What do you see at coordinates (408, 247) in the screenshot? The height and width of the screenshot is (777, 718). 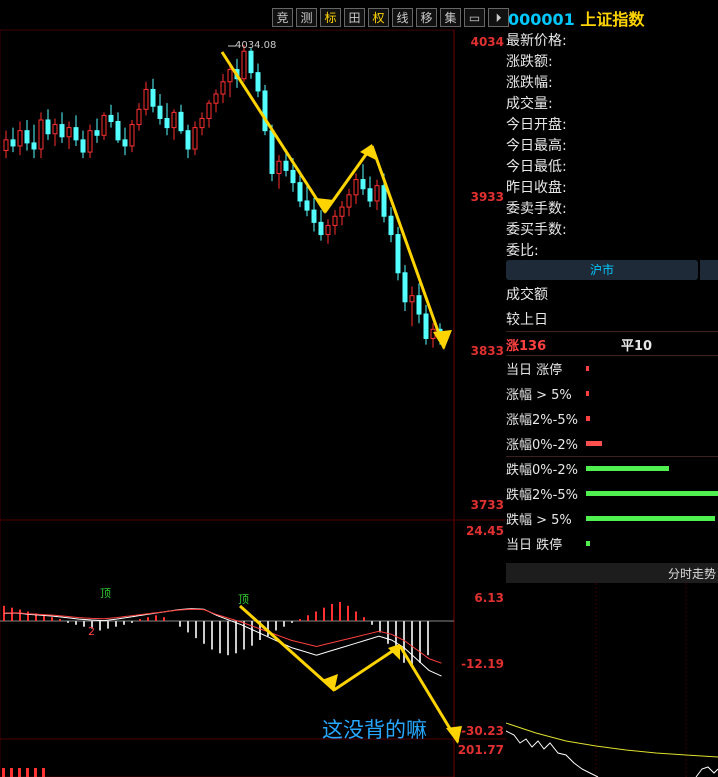 I see `trend-arrow` at bounding box center [408, 247].